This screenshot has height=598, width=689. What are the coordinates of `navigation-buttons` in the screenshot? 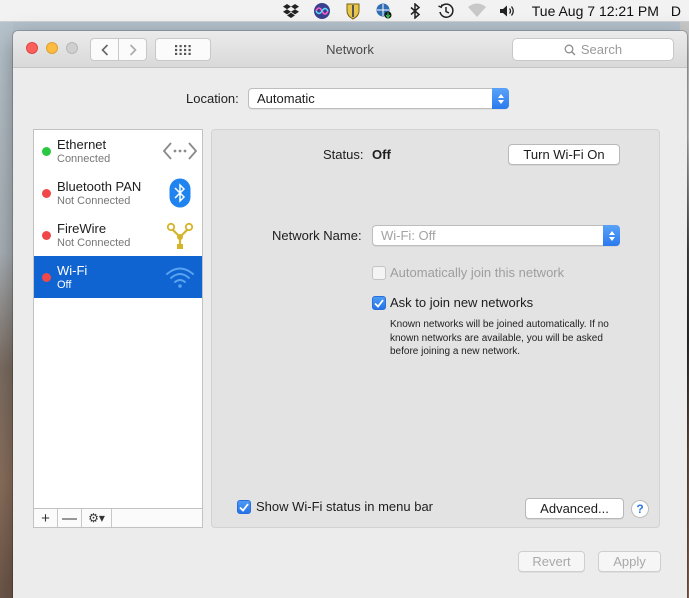 It's located at (118, 49).